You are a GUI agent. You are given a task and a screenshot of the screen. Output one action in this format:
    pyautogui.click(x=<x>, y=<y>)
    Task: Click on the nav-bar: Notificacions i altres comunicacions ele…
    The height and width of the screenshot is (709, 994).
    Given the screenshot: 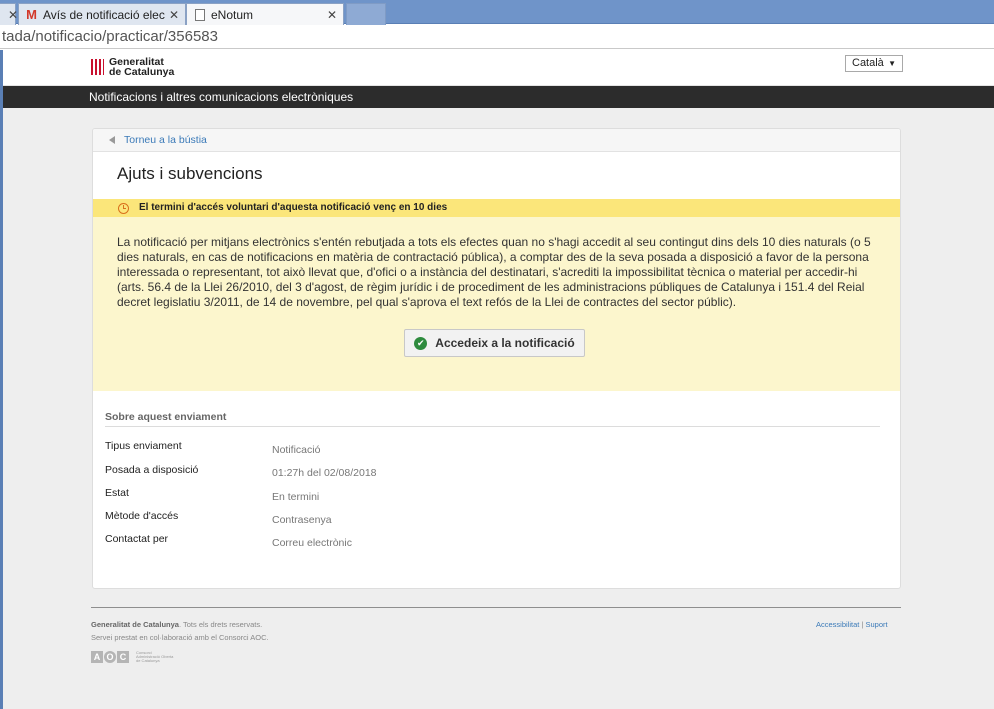 What is the action you would take?
    pyautogui.click(x=498, y=97)
    